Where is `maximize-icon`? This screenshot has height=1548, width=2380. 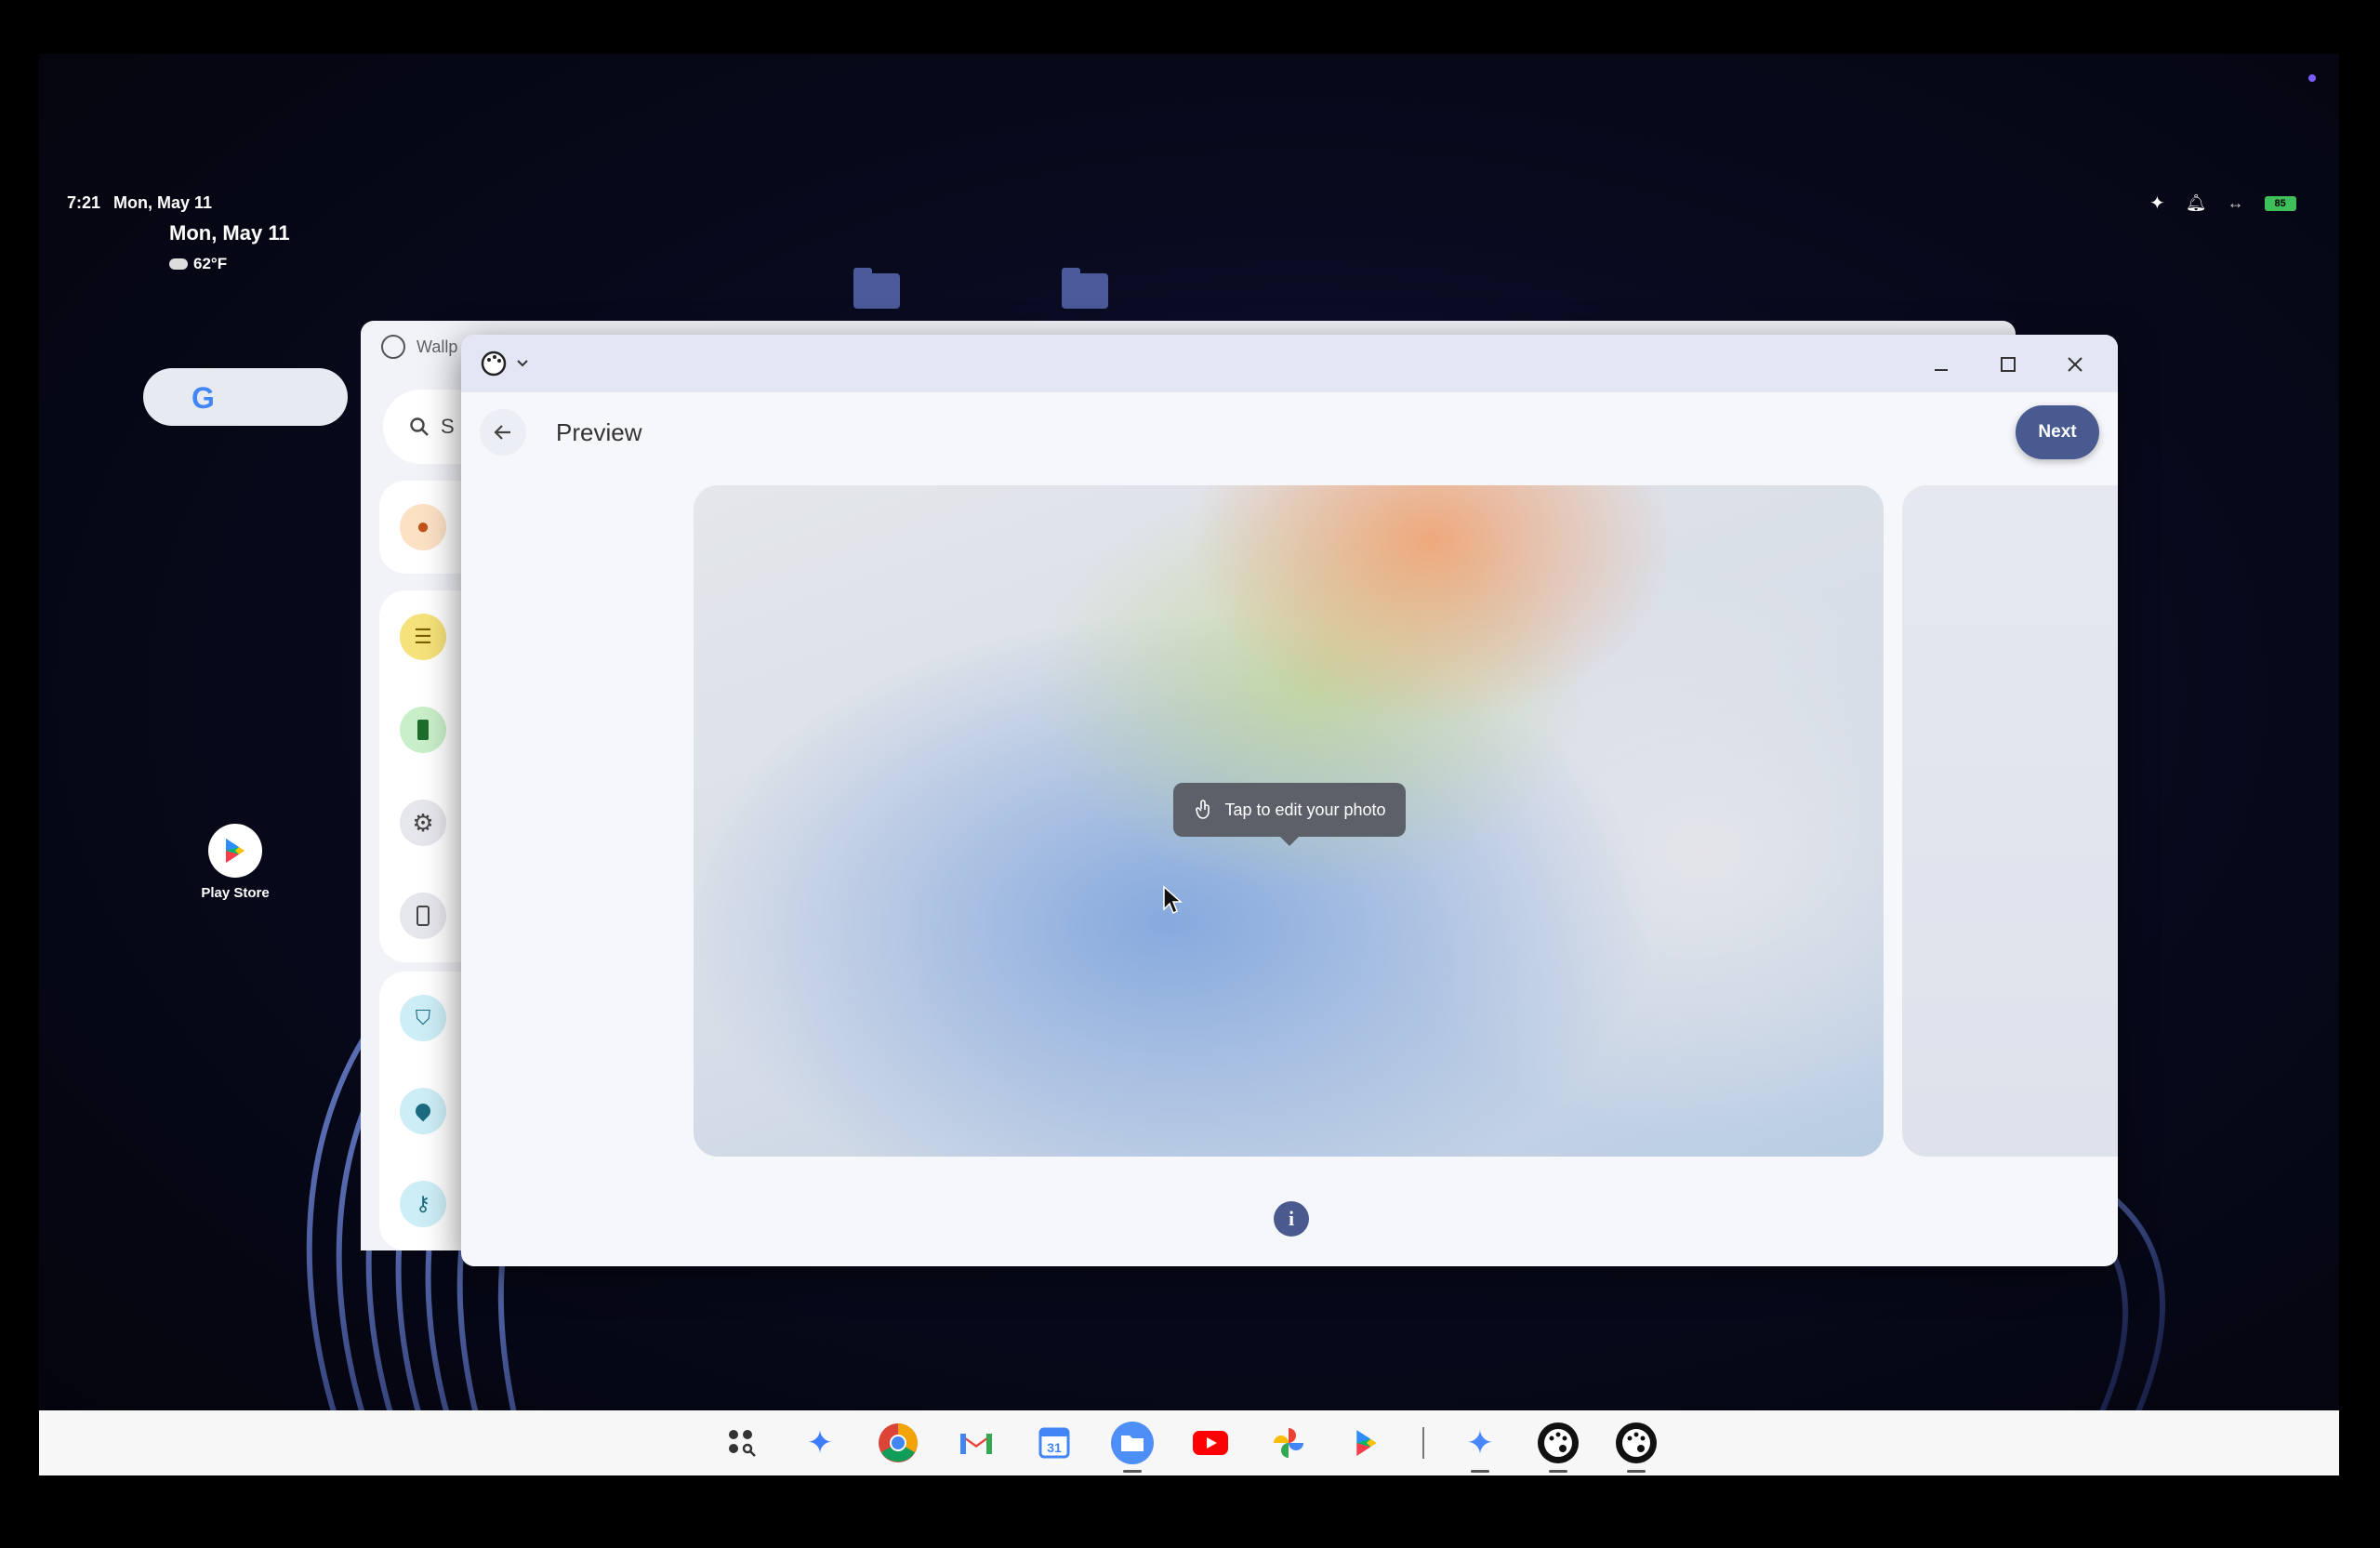 maximize-icon is located at coordinates (2008, 364).